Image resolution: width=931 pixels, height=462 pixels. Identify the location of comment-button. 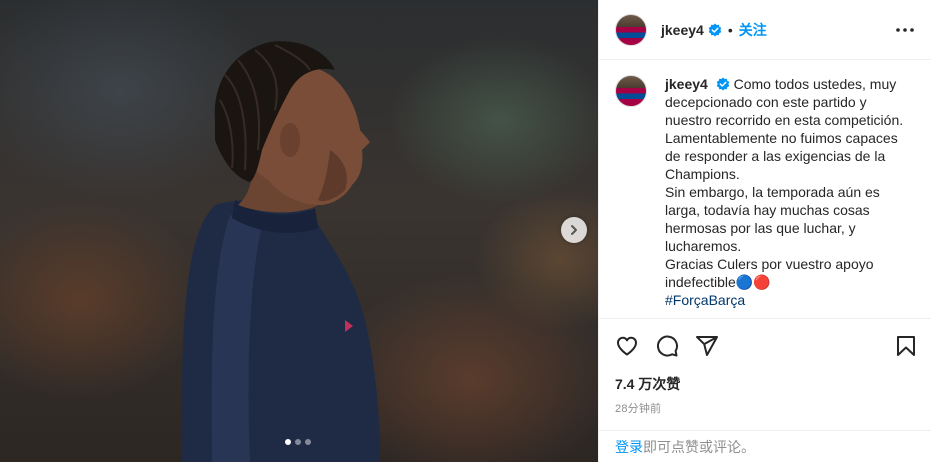
(667, 346).